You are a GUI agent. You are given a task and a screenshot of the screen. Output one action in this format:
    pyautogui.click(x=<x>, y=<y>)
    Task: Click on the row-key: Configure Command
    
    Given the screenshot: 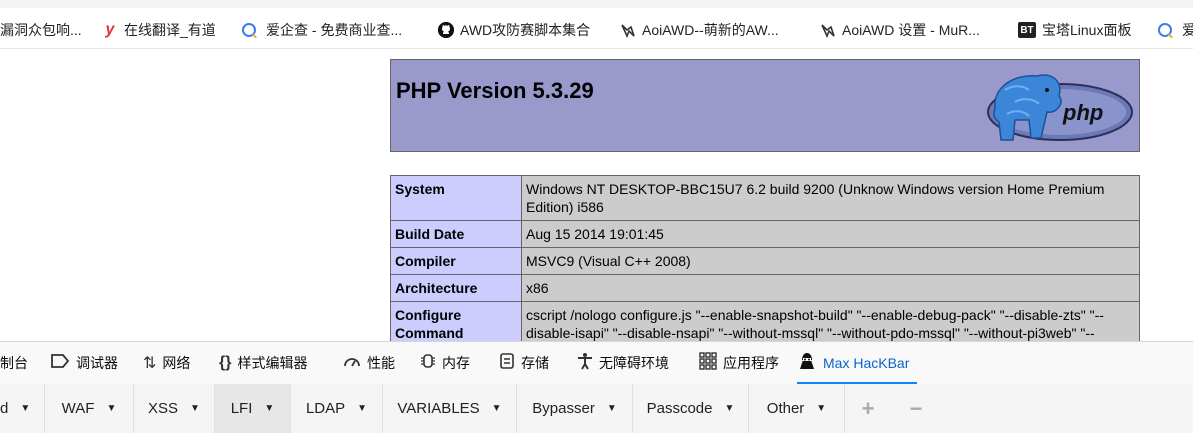 What is the action you would take?
    pyautogui.click(x=456, y=324)
    